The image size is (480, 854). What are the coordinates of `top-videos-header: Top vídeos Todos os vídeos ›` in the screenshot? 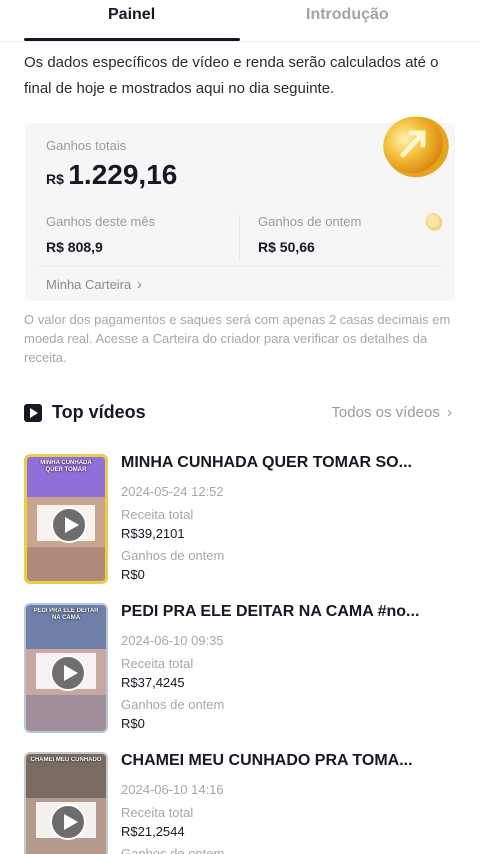 It's located at (240, 413).